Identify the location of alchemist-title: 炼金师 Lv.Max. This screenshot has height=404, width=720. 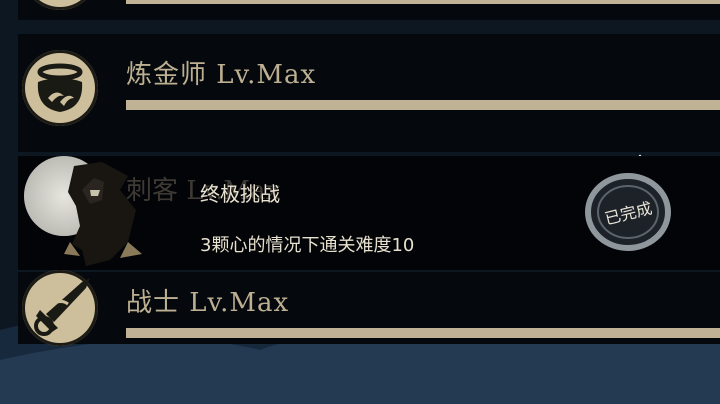
(221, 75).